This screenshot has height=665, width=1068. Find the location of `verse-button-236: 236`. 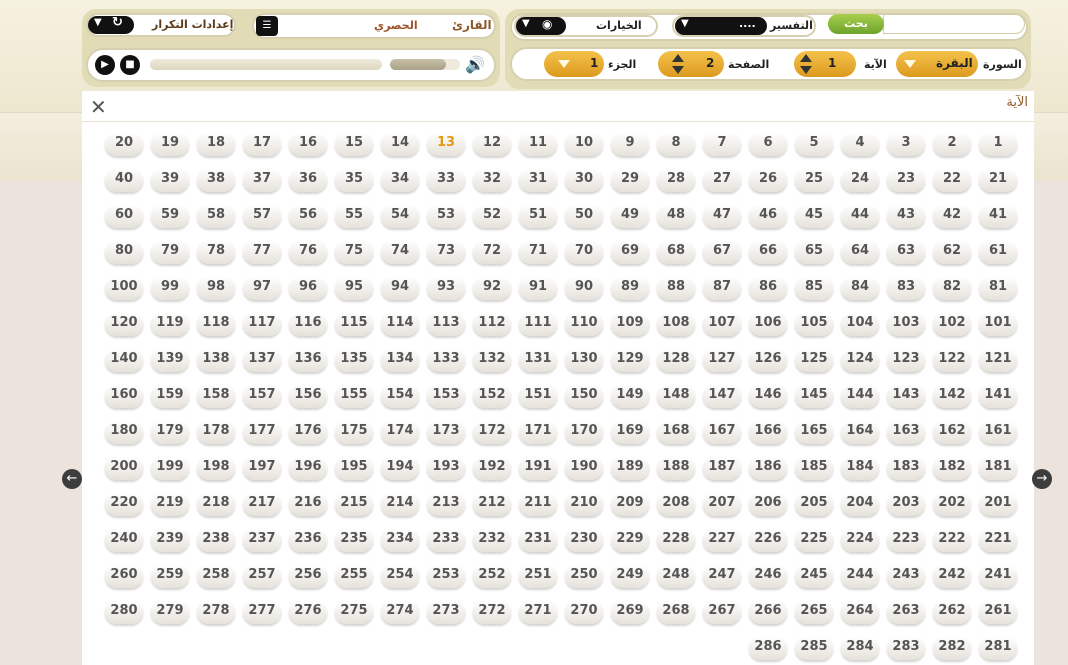

verse-button-236: 236 is located at coordinates (308, 540).